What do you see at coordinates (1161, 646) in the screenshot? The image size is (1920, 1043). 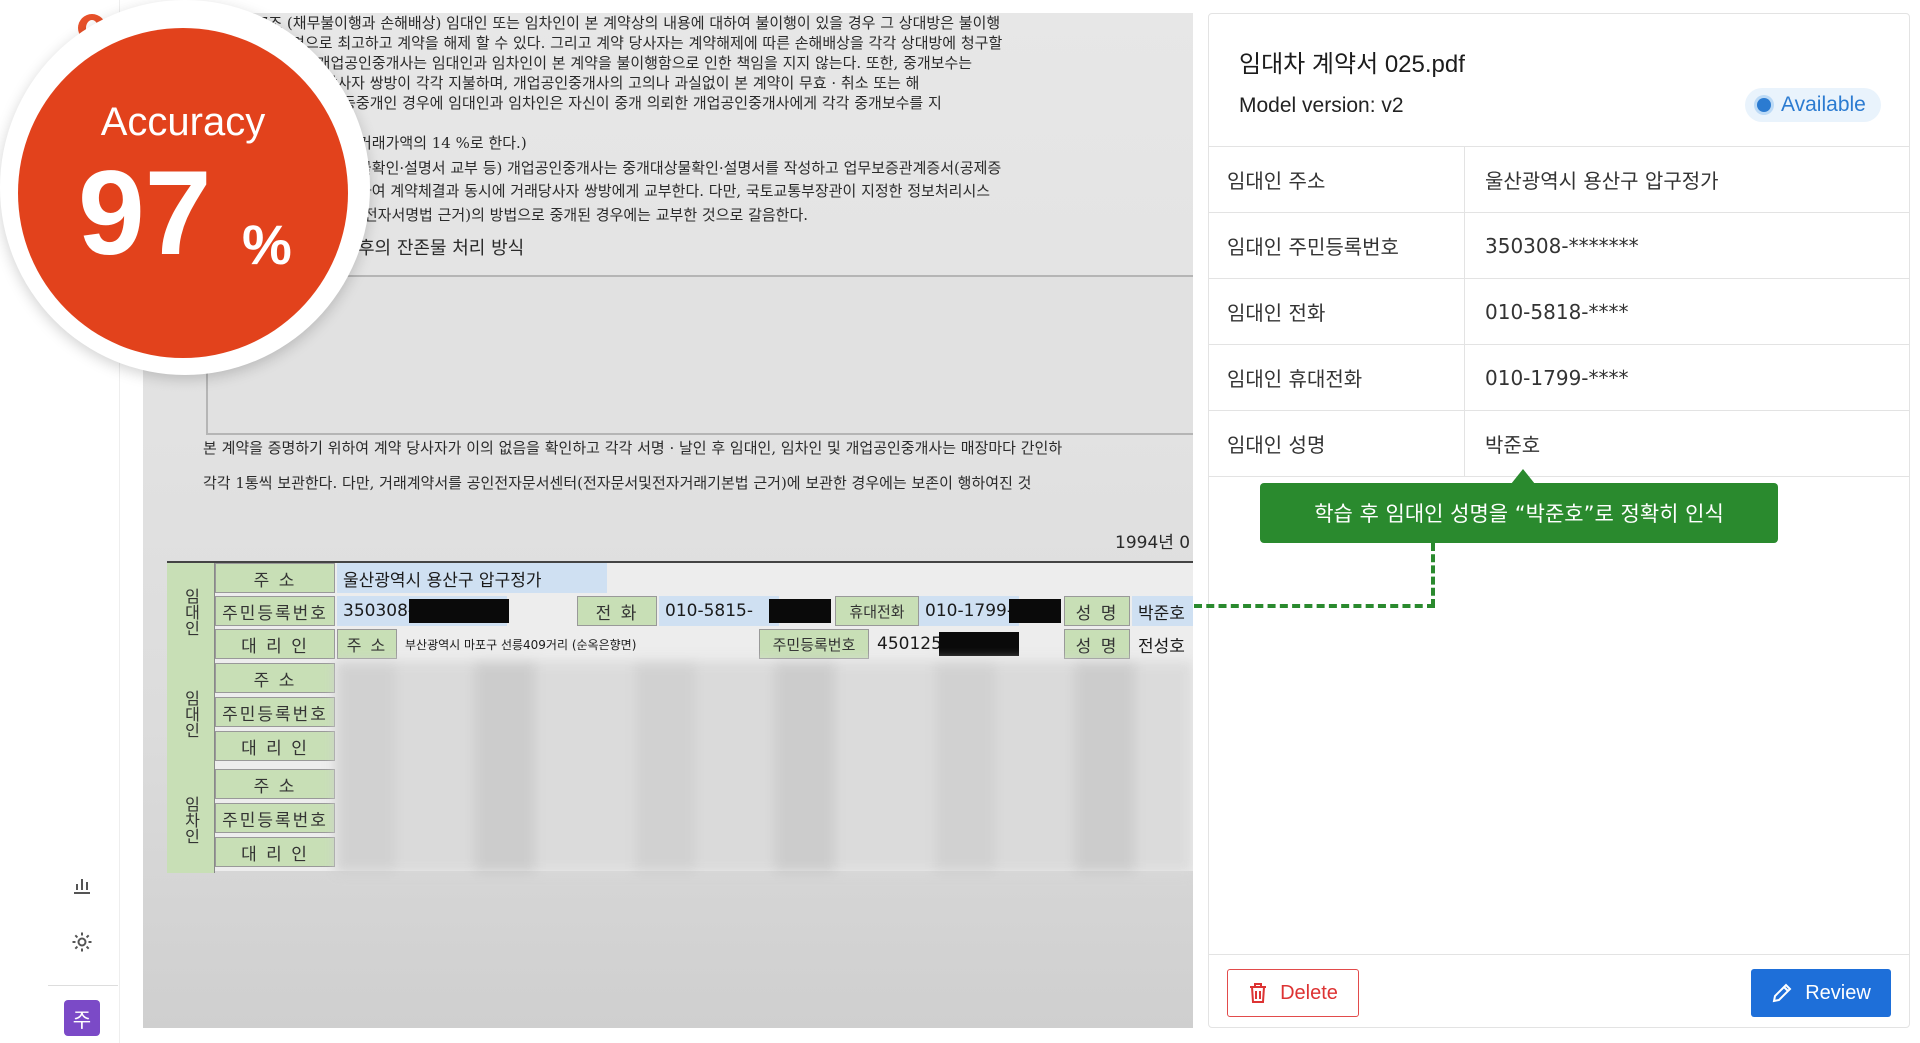 I see `agent-name: 전성호` at bounding box center [1161, 646].